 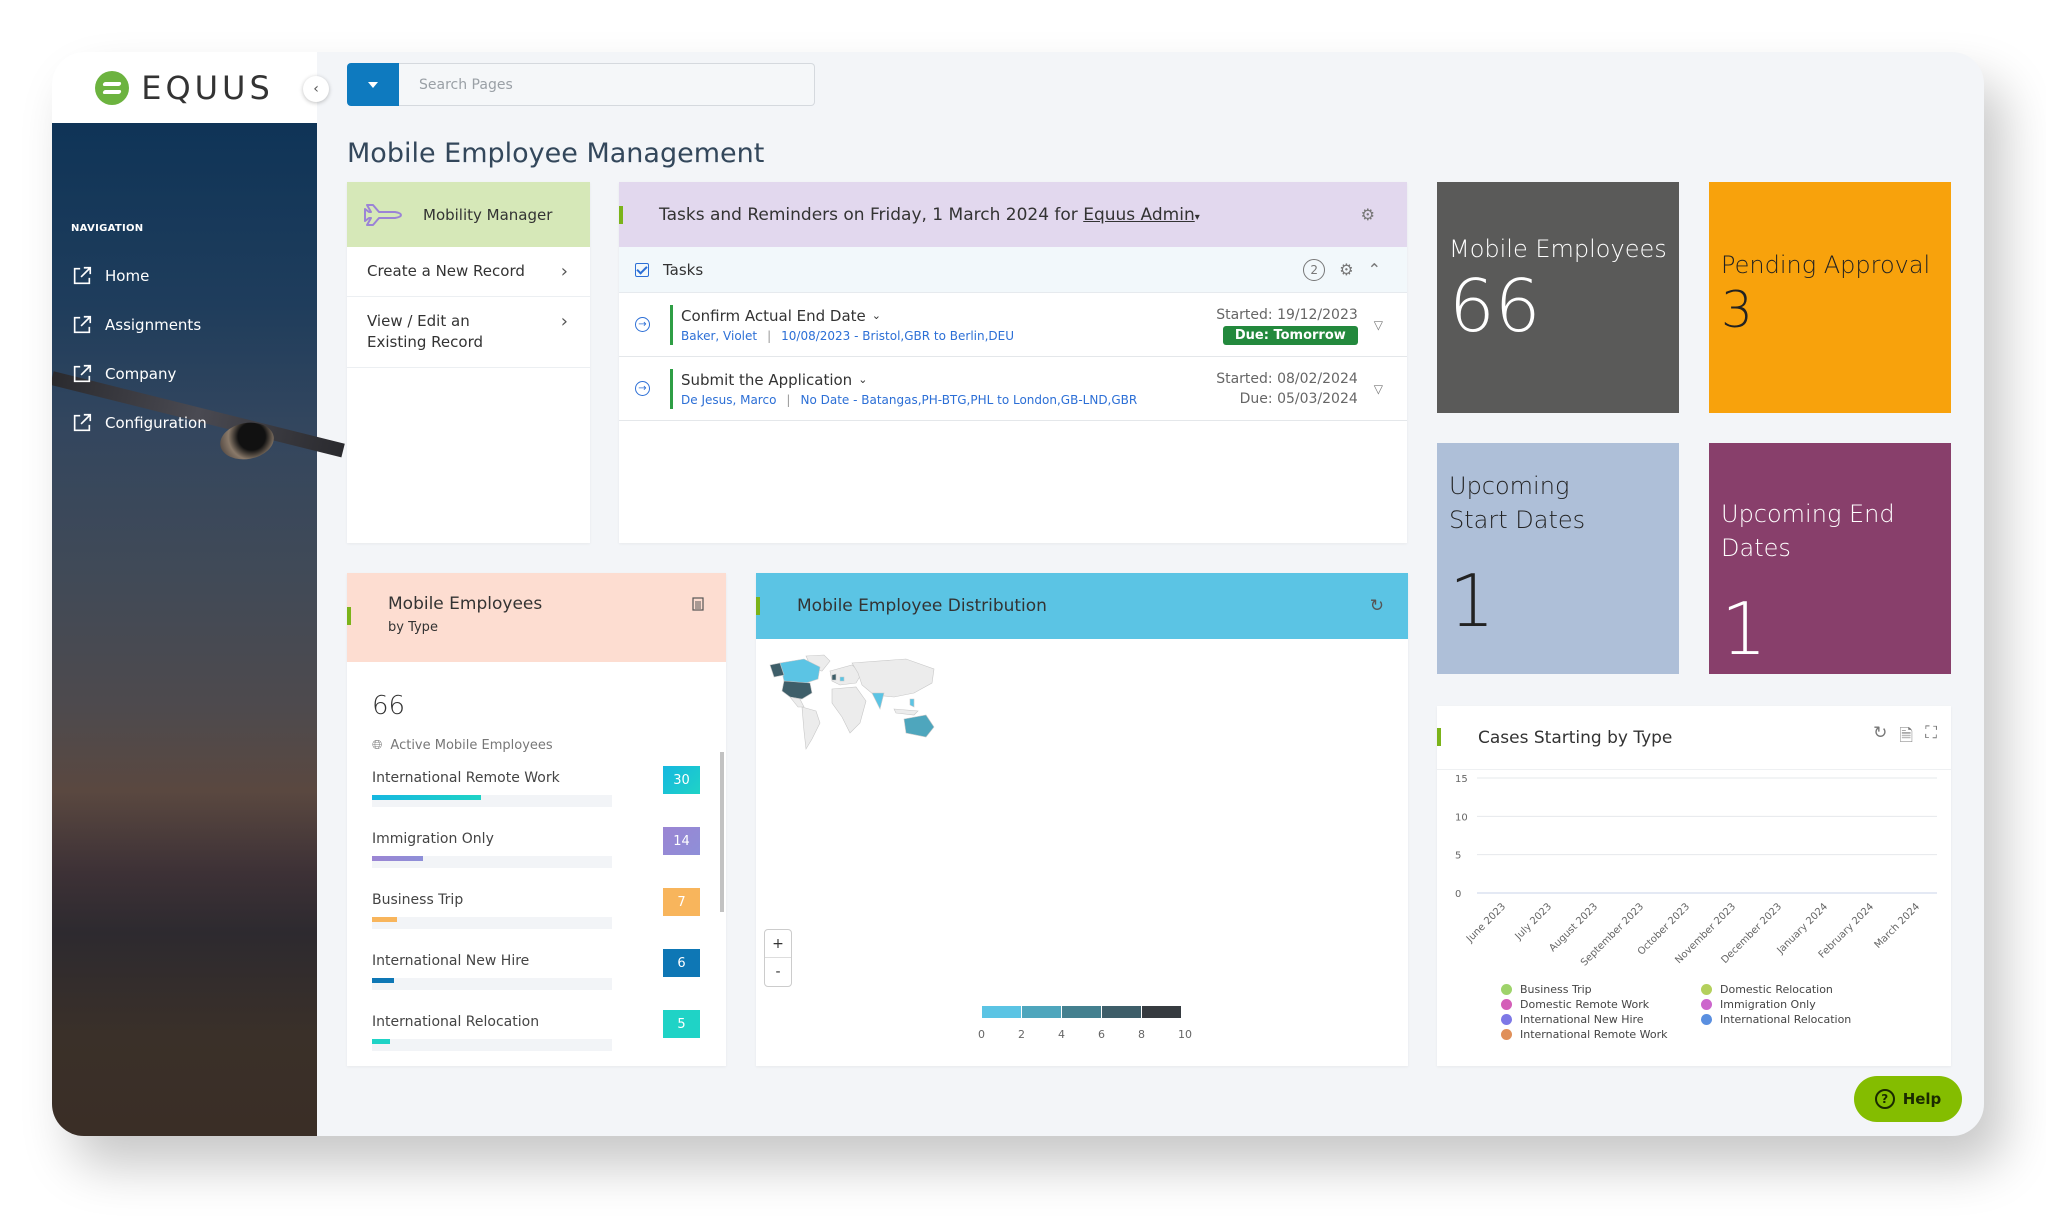 I want to click on y-tick-label: 10, so click(x=1461, y=817).